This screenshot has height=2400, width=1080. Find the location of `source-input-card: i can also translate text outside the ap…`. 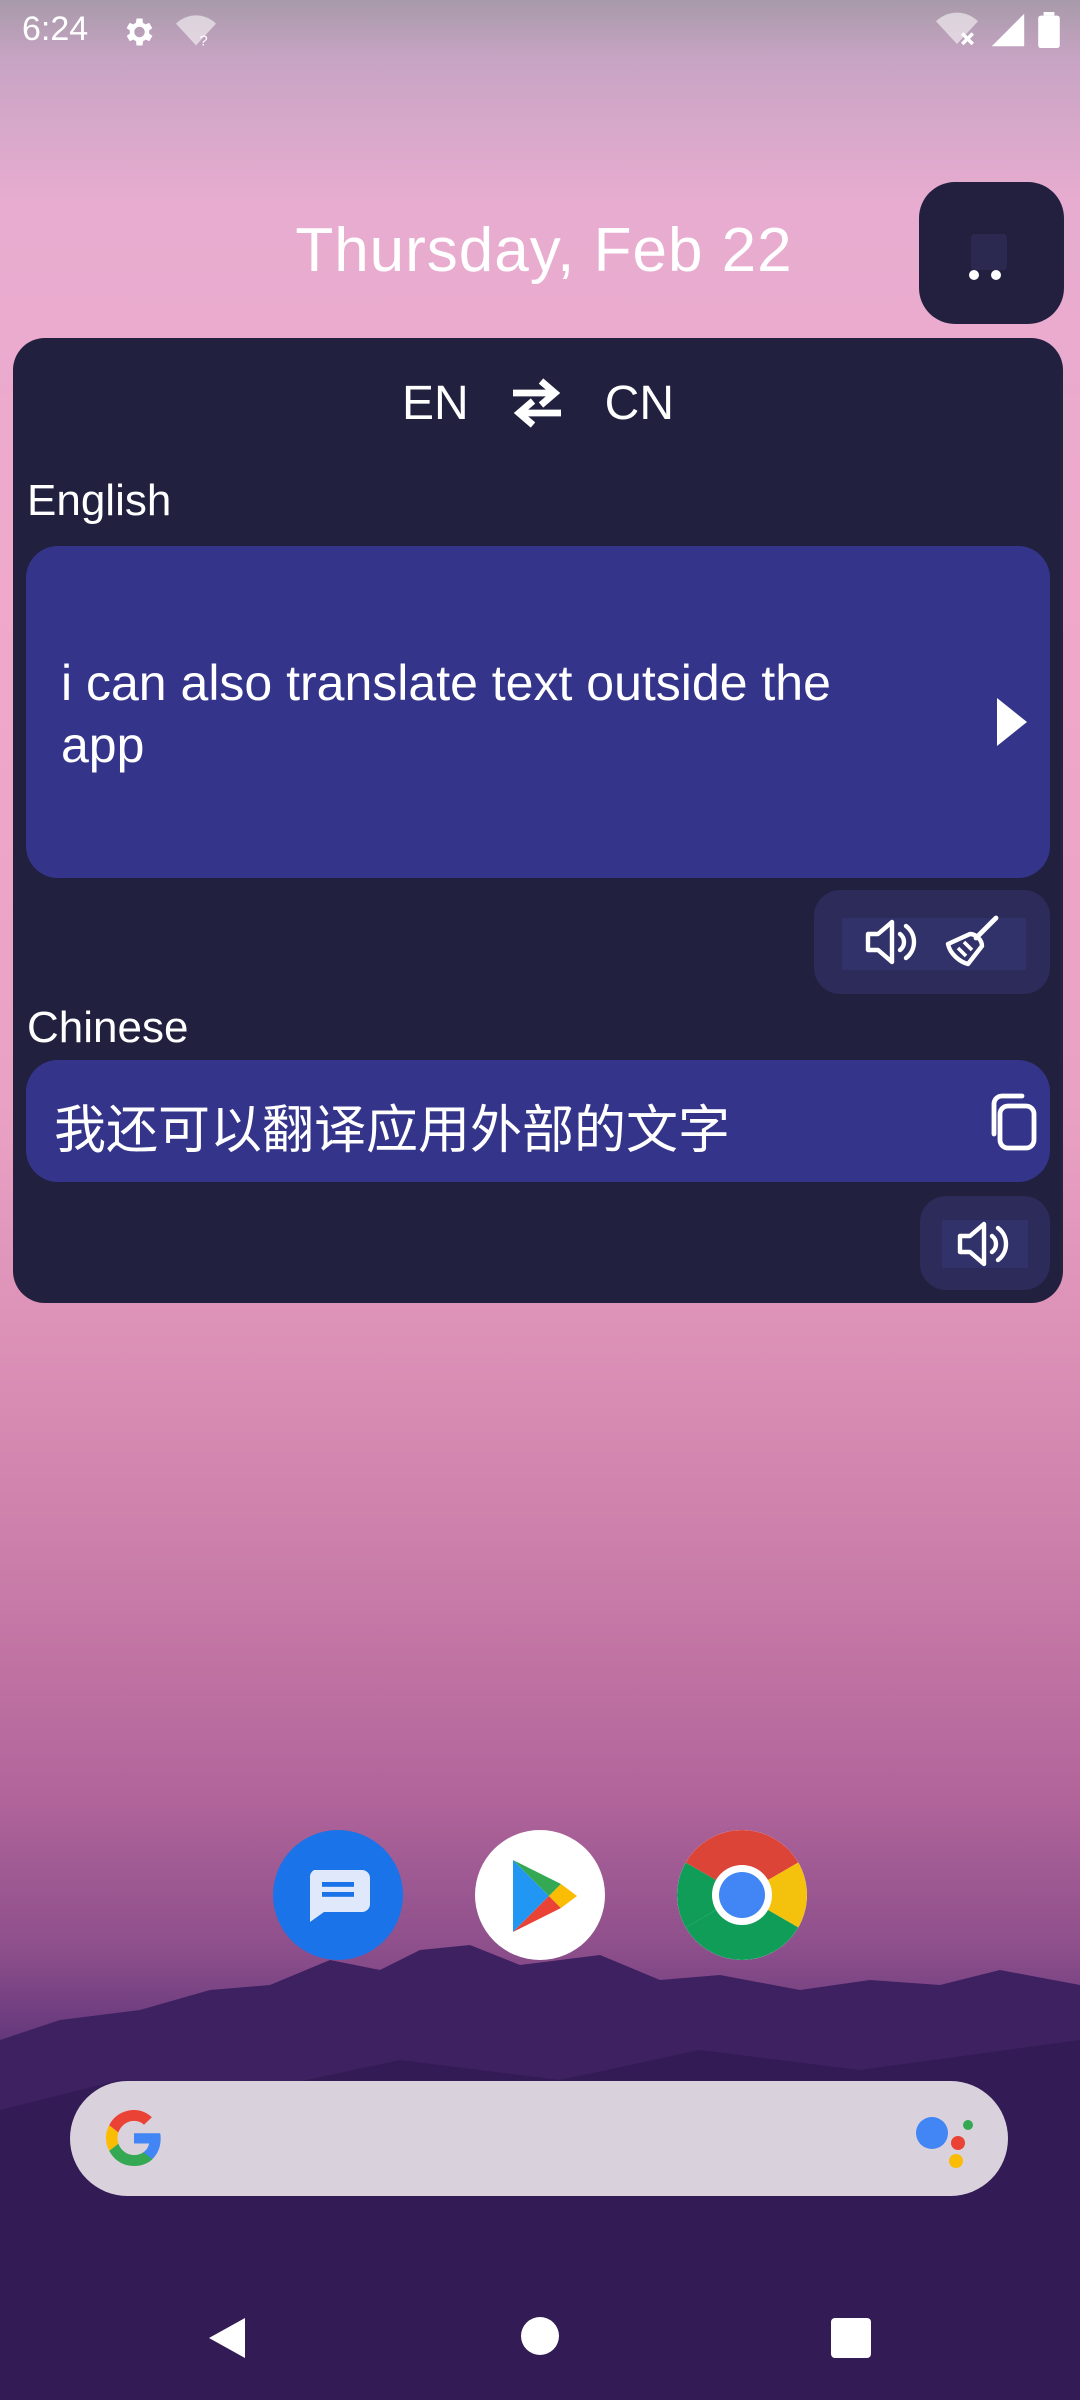

source-input-card: i can also translate text outside the ap… is located at coordinates (538, 712).